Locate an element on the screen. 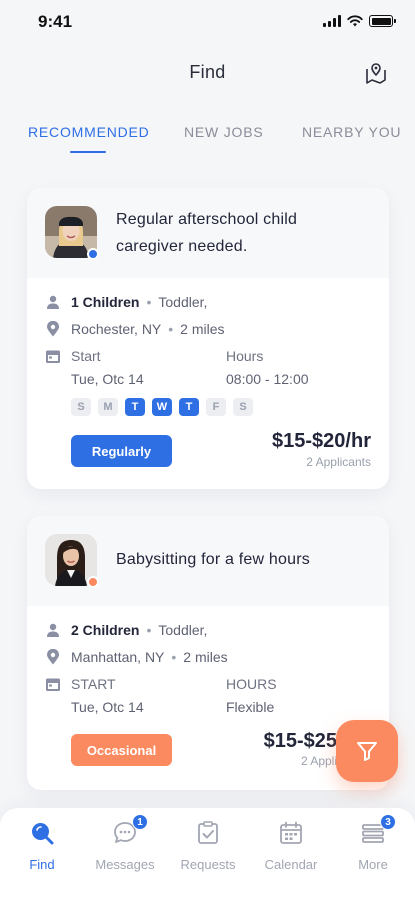 The height and width of the screenshot is (900, 415). weekday-selector: S M T W T F S is located at coordinates (162, 407).